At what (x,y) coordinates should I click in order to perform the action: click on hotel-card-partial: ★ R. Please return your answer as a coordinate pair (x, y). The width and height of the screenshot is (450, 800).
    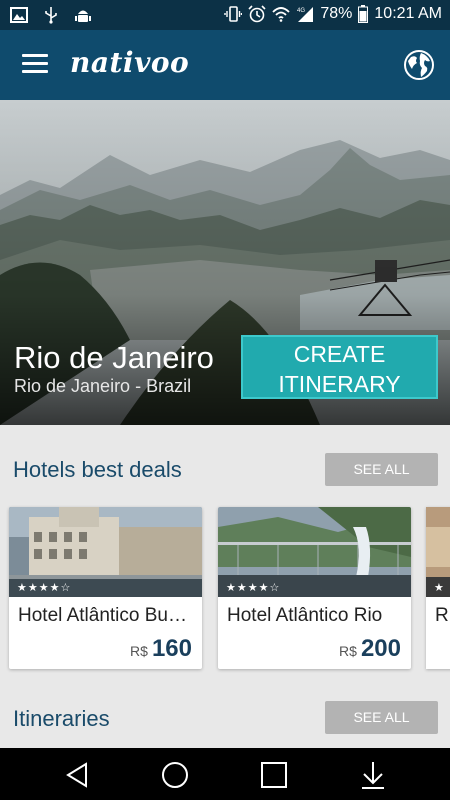
    Looking at the image, I should click on (438, 588).